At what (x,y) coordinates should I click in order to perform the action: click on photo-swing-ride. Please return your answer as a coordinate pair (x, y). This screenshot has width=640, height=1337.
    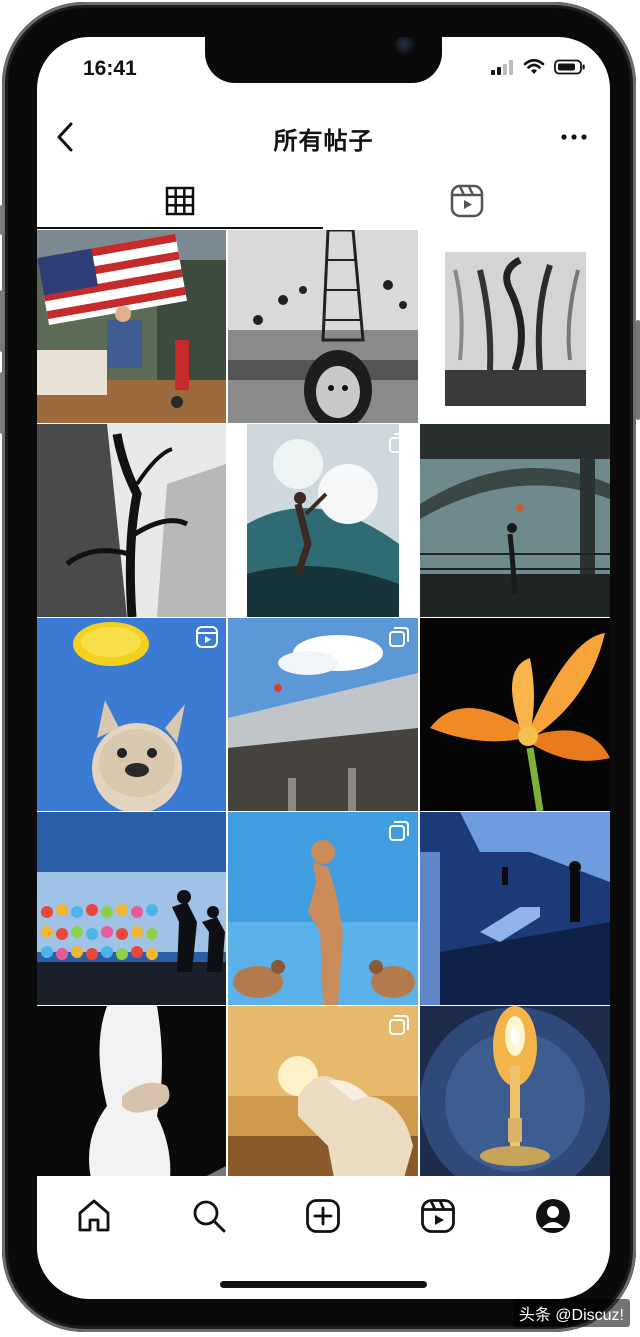
    Looking at the image, I should click on (323, 326).